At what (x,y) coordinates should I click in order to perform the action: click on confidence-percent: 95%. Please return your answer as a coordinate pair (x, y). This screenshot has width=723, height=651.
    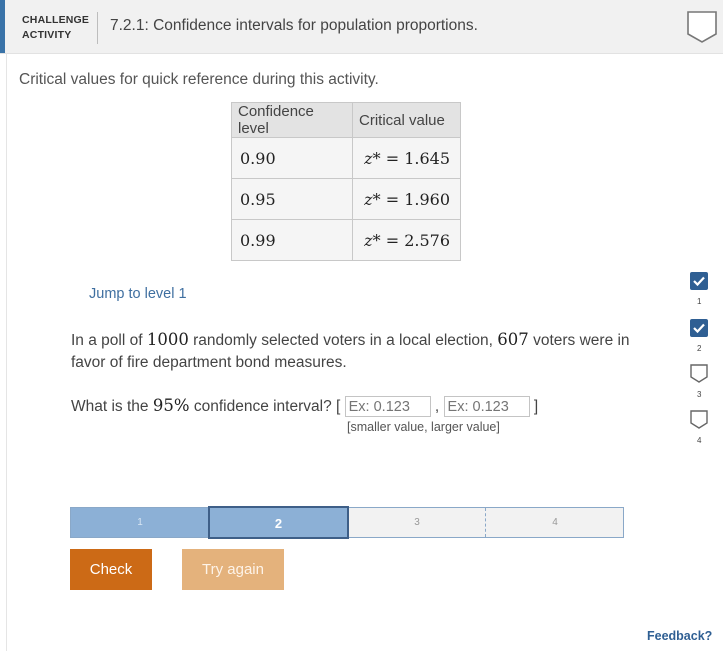
    Looking at the image, I should click on (171, 405).